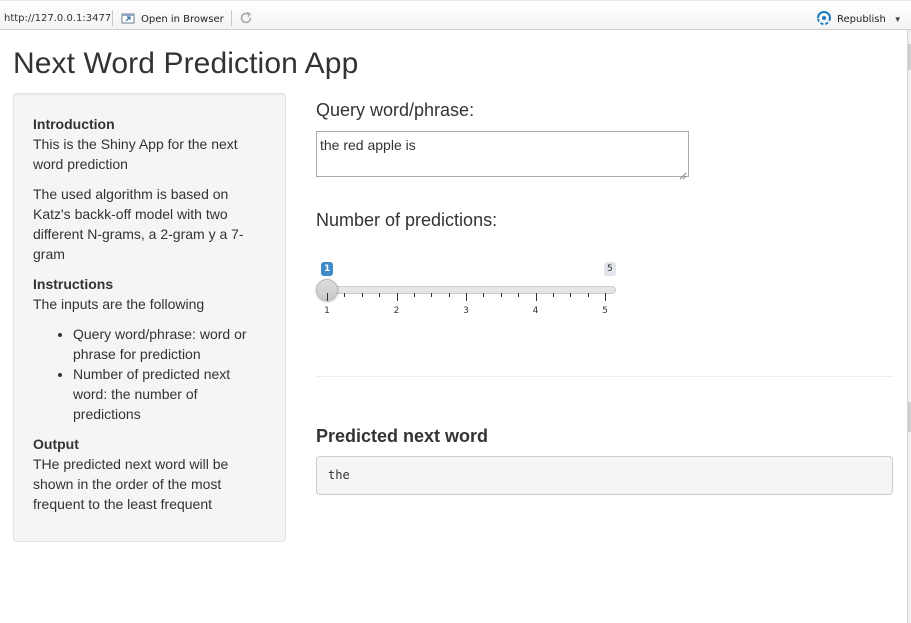 Image resolution: width=911 pixels, height=623 pixels. Describe the element at coordinates (57, 18) in the screenshot. I see `url-display: http://127.0.0.1:3477` at that location.